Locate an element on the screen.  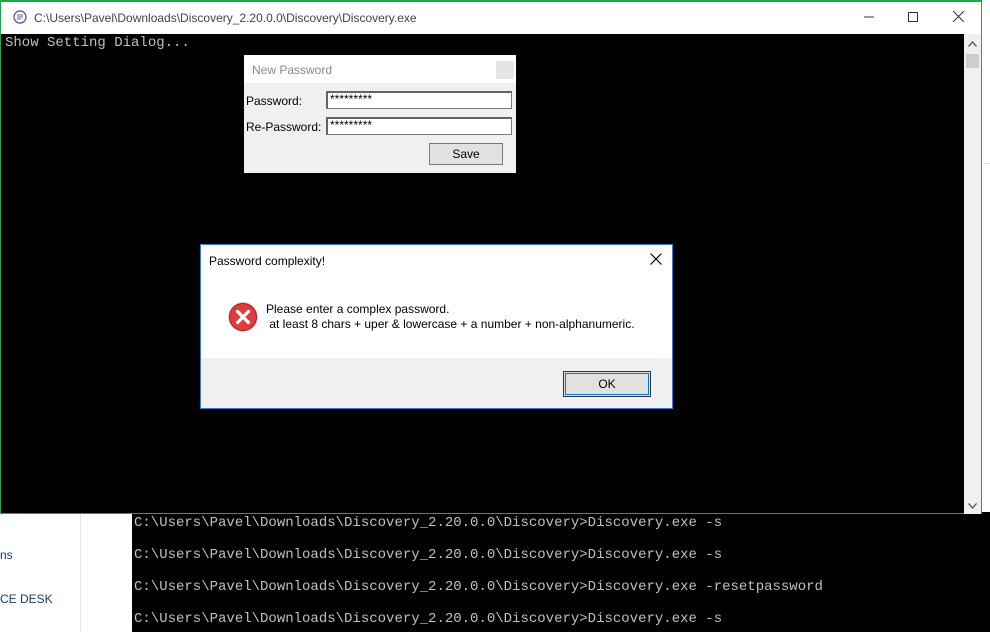
background-label-2: CE DESK is located at coordinates (26, 599).